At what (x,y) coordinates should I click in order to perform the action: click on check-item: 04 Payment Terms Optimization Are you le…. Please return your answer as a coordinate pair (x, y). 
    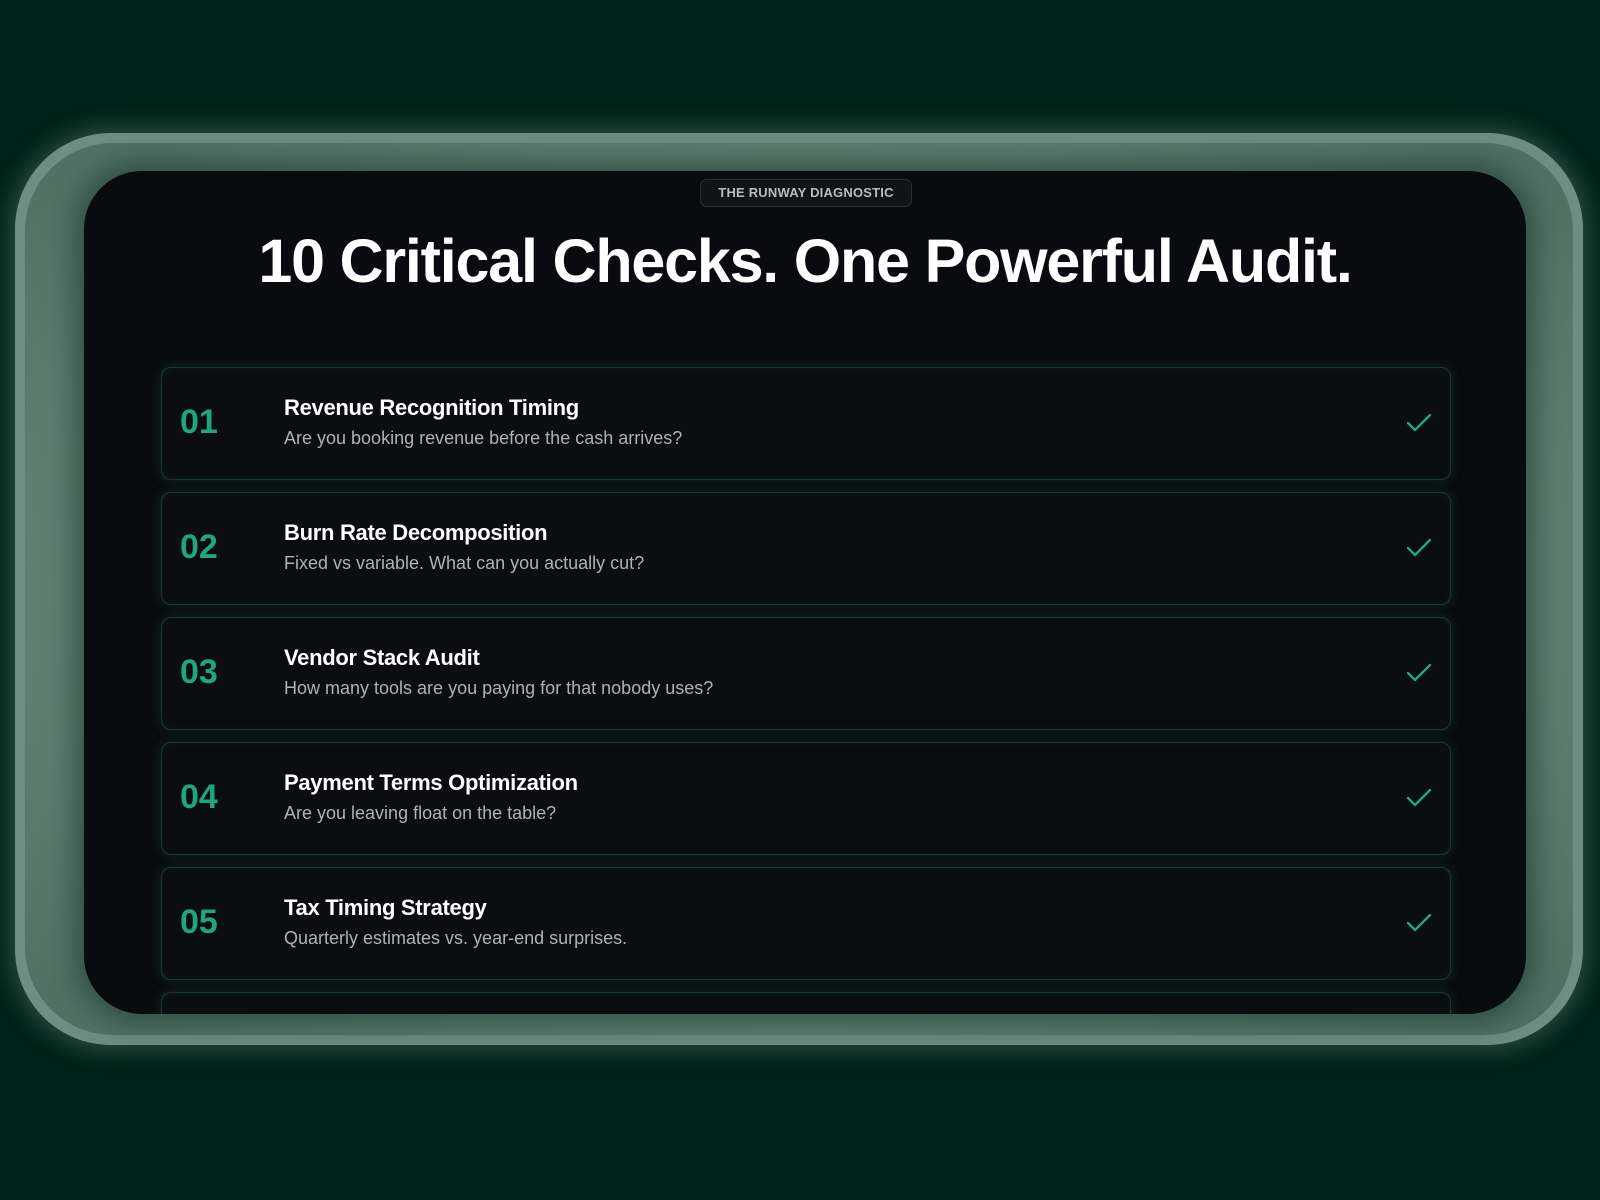
    Looking at the image, I should click on (806, 798).